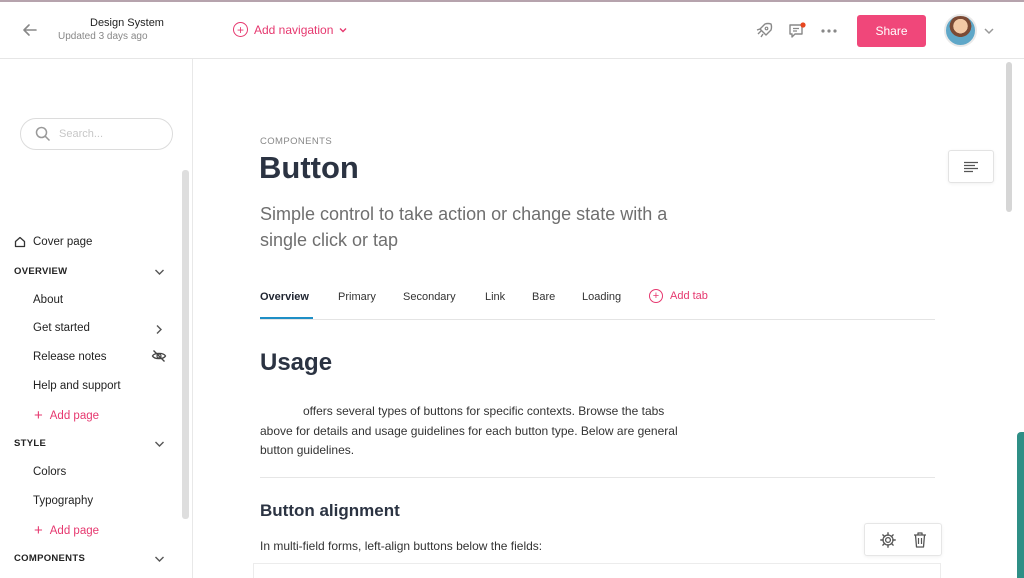 The width and height of the screenshot is (1024, 578). What do you see at coordinates (61, 328) in the screenshot?
I see `sidebar-item-get-started: Get started` at bounding box center [61, 328].